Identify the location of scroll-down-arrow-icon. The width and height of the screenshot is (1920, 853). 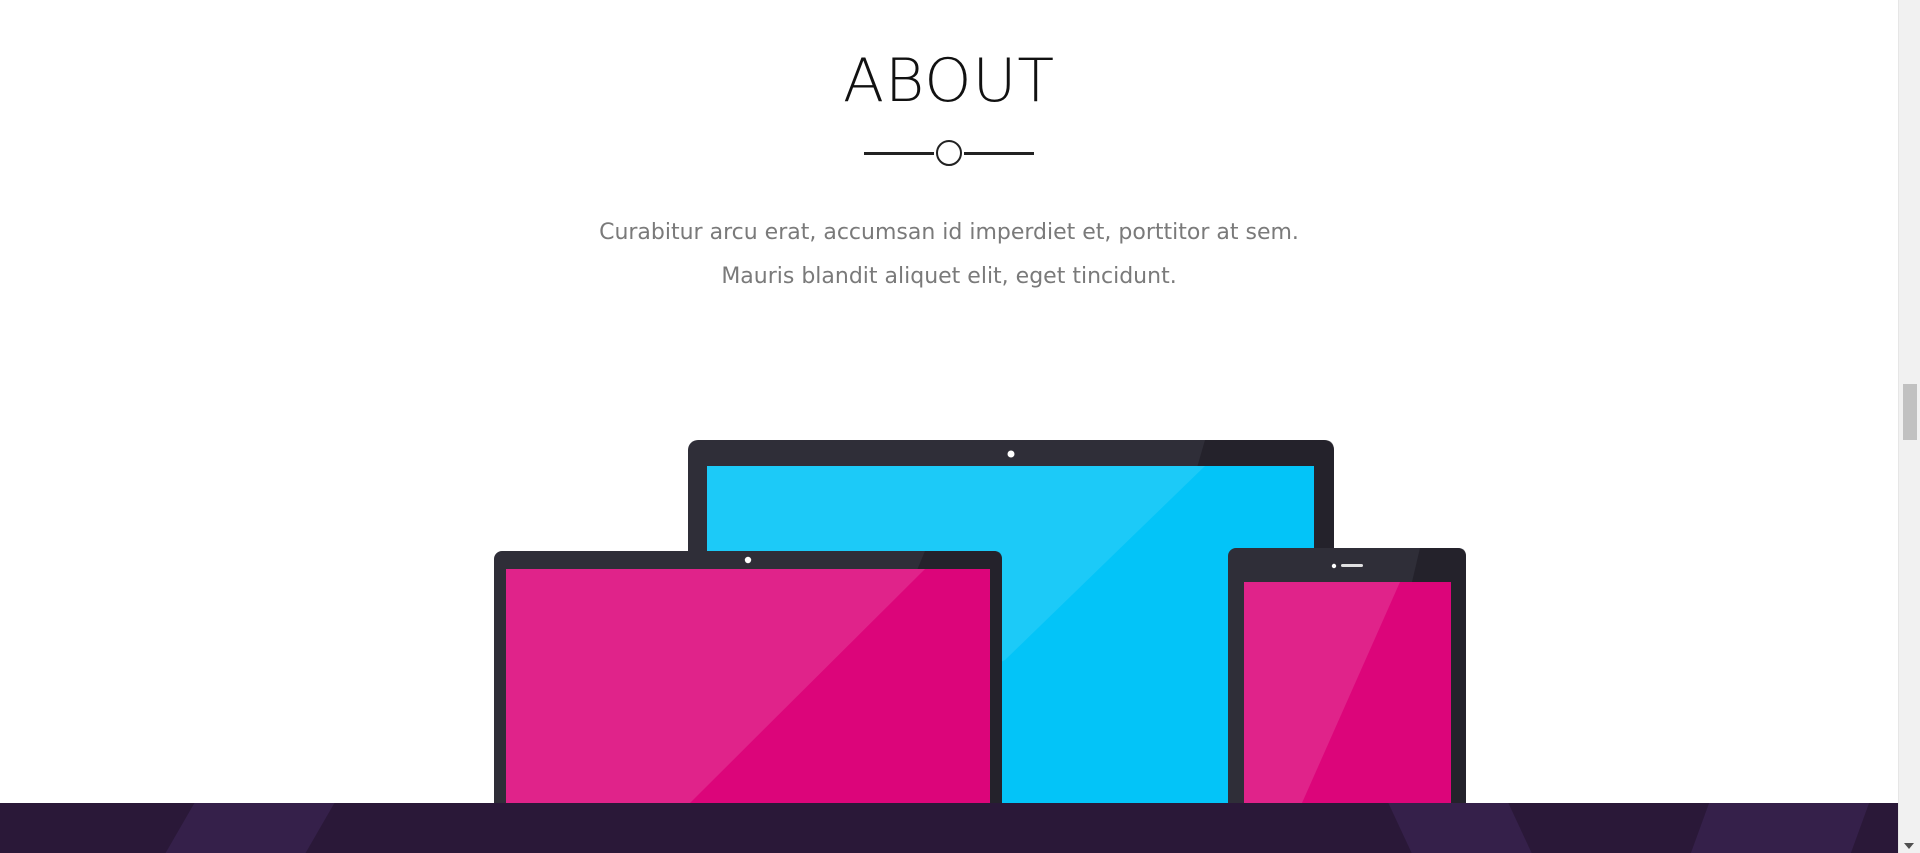
(1909, 846).